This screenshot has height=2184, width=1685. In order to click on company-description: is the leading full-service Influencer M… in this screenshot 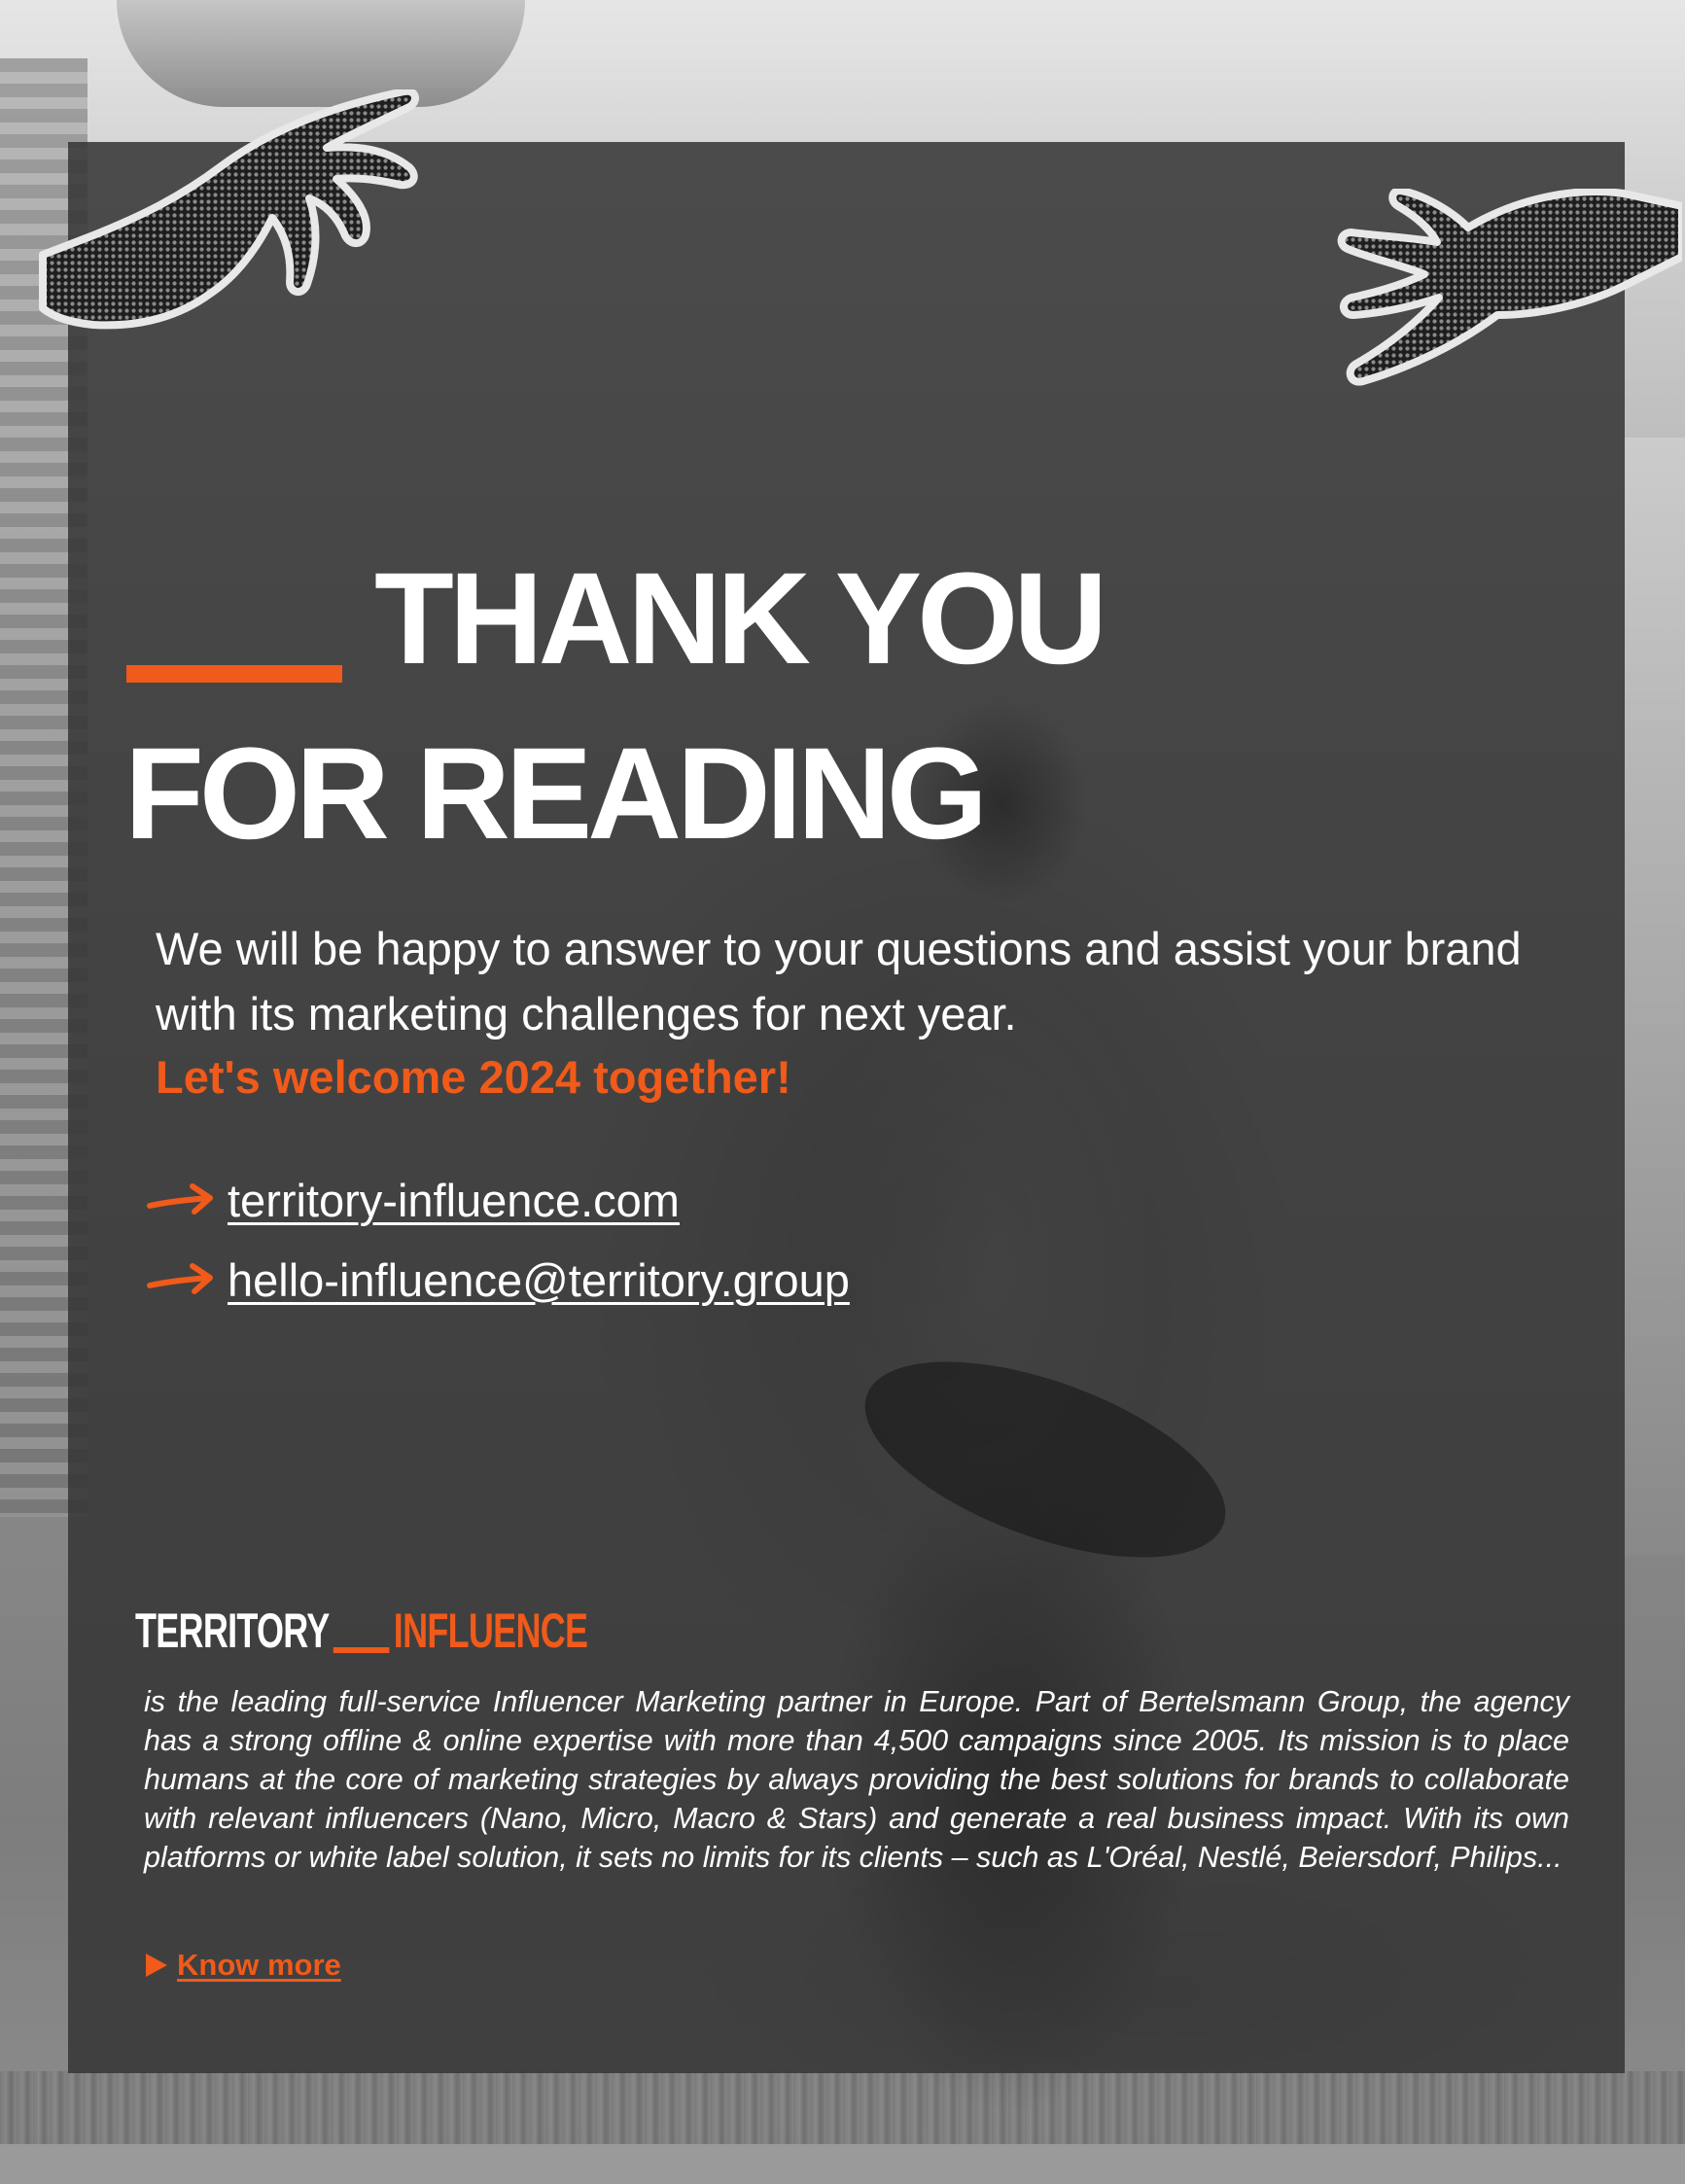, I will do `click(856, 1779)`.